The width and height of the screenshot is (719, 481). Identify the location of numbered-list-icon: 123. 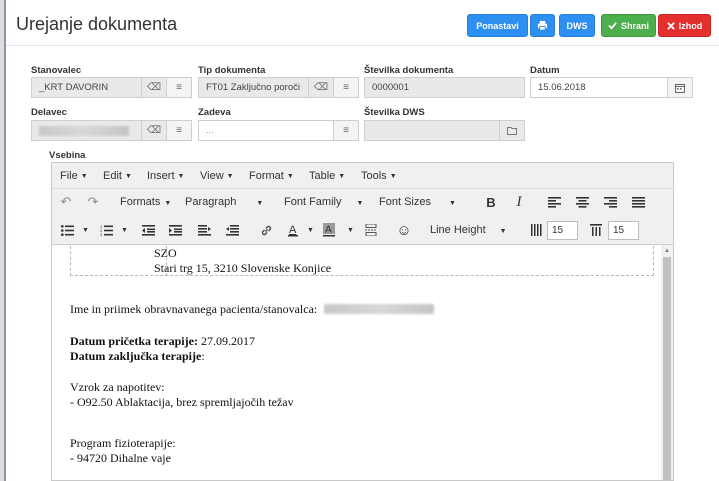
(106, 230).